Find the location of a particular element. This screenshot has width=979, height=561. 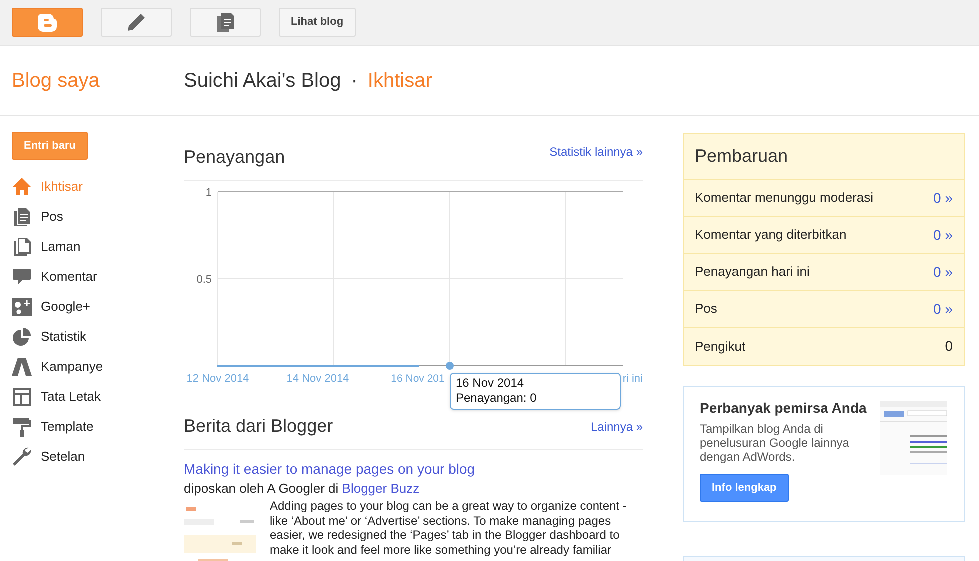

blogger-home-button is located at coordinates (47, 22).